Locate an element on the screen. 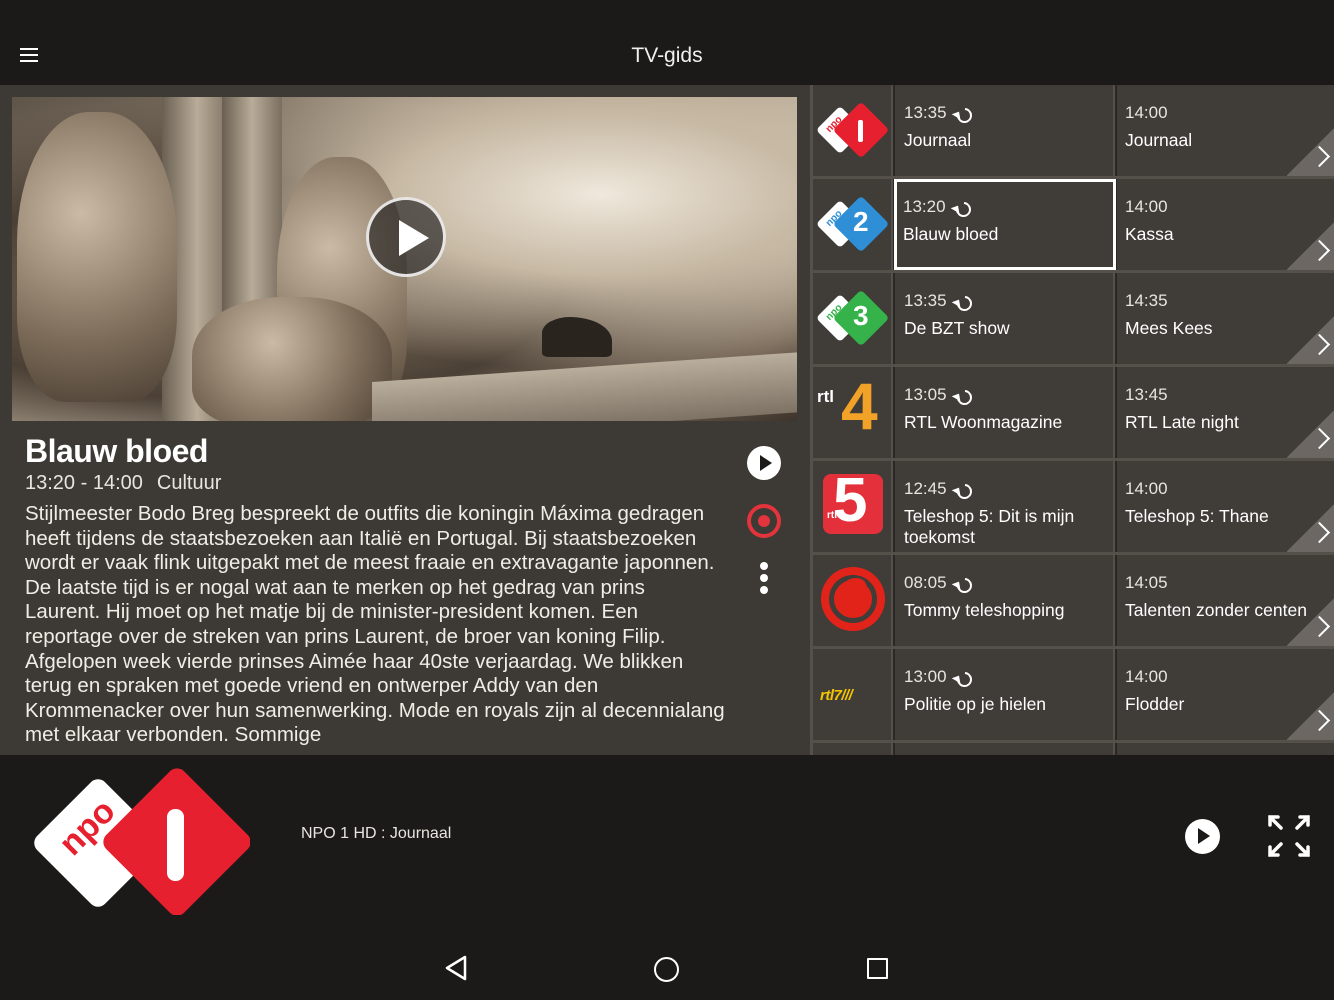 Image resolution: width=1334 pixels, height=1000 pixels. android-nav-bar is located at coordinates (667, 957).